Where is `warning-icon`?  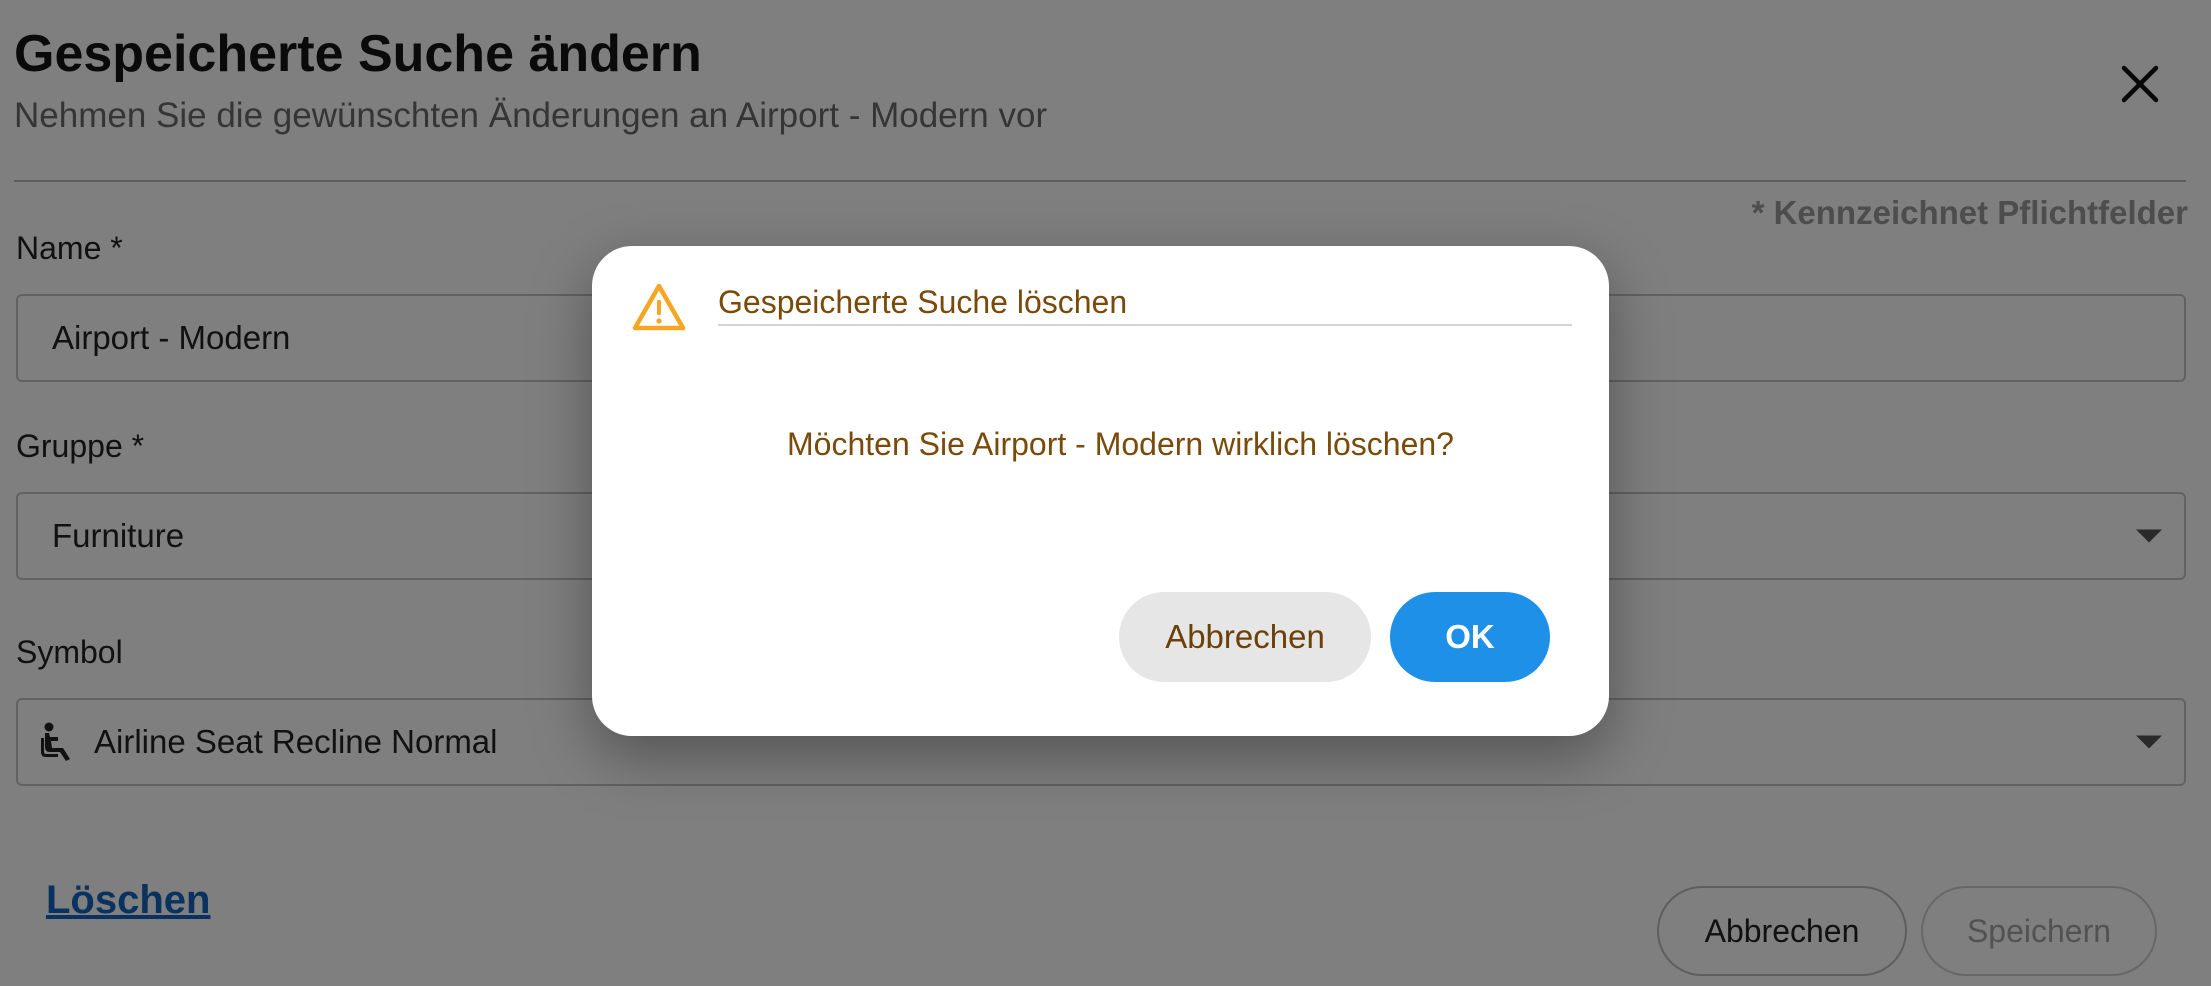
warning-icon is located at coordinates (659, 307).